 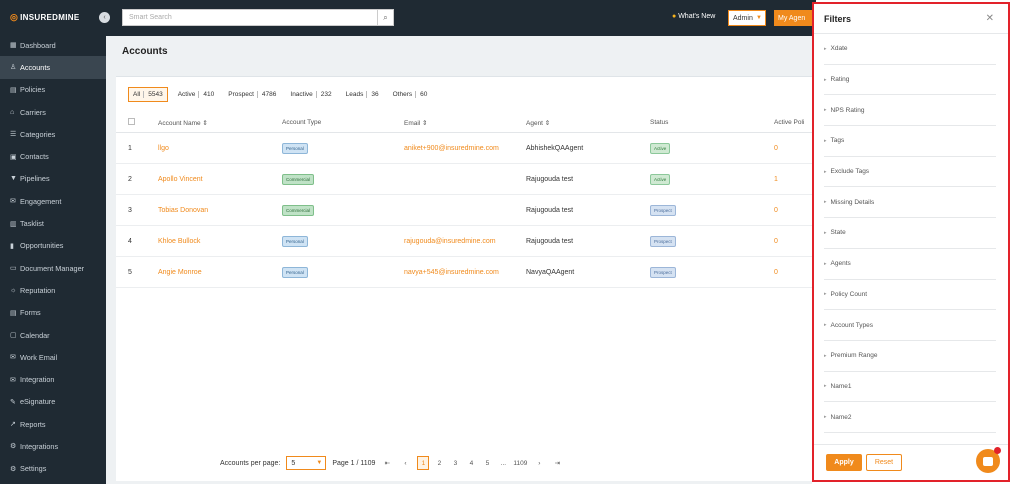 I want to click on next-page-button: ›, so click(x=539, y=463).